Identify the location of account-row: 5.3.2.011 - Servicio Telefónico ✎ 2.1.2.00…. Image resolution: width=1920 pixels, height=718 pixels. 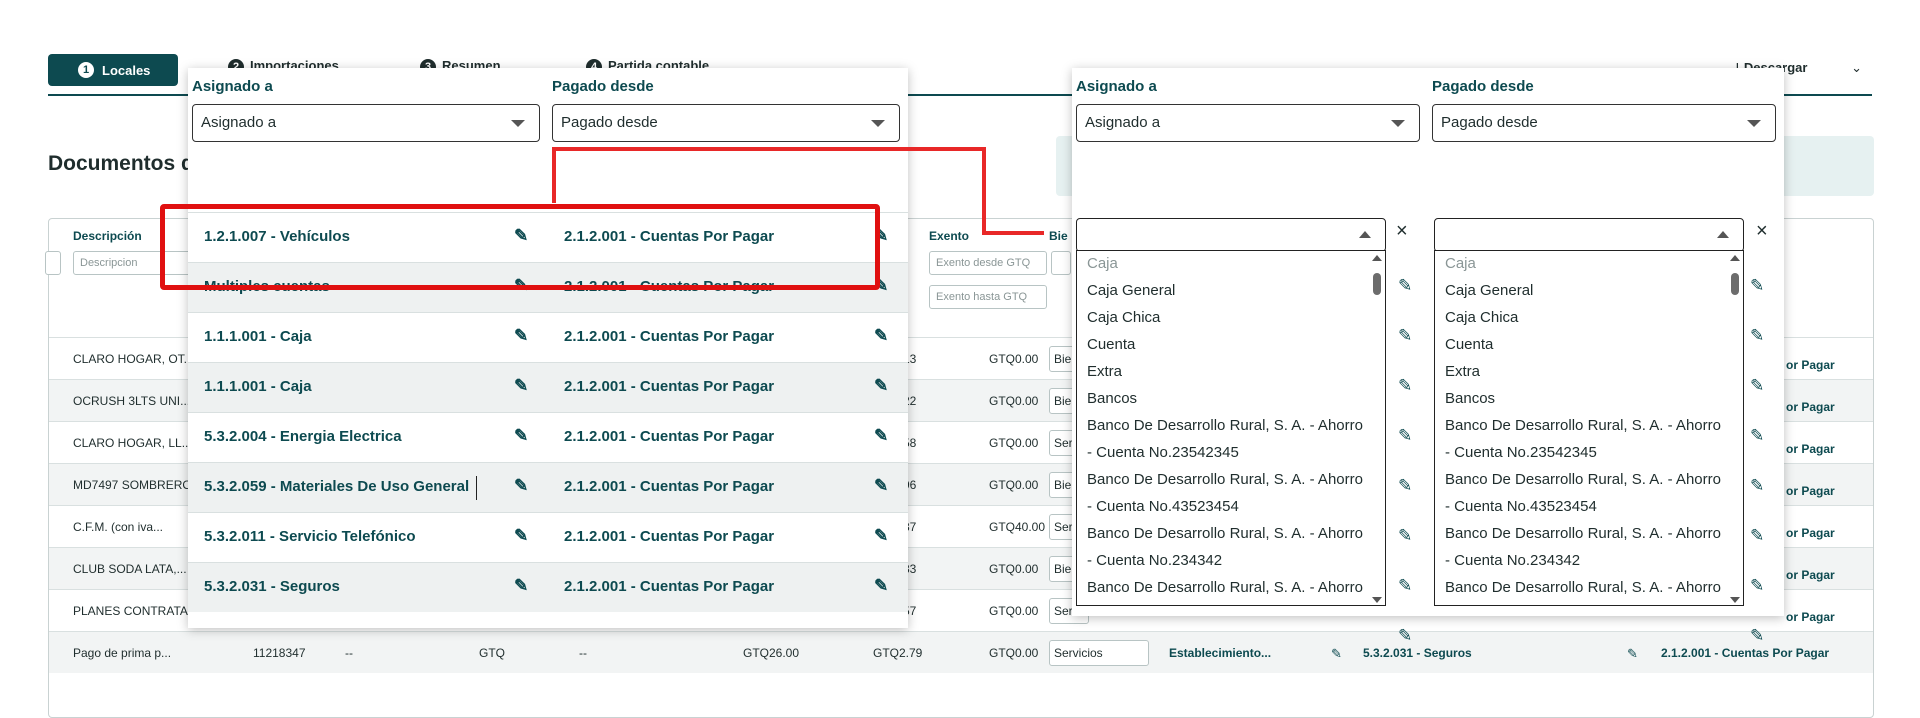
(548, 537).